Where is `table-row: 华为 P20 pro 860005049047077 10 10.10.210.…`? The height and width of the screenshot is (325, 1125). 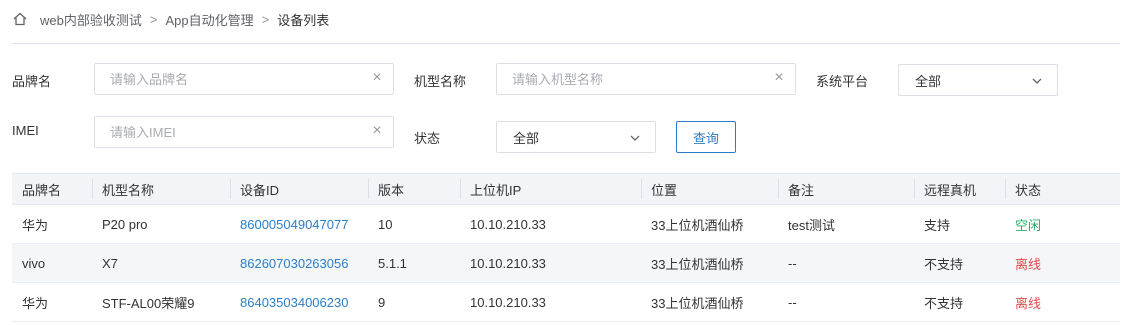
table-row: 华为 P20 pro 860005049047077 10 10.10.210.… is located at coordinates (566, 224).